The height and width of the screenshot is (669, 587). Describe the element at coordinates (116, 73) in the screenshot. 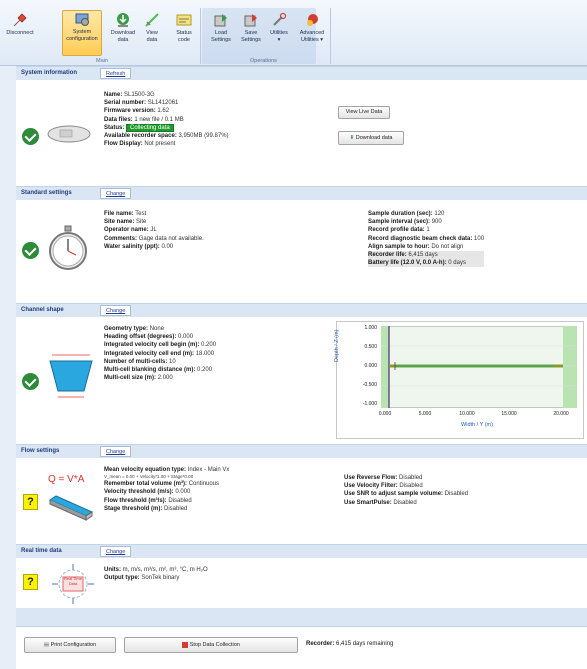

I see `refresh-button: Refresh` at that location.